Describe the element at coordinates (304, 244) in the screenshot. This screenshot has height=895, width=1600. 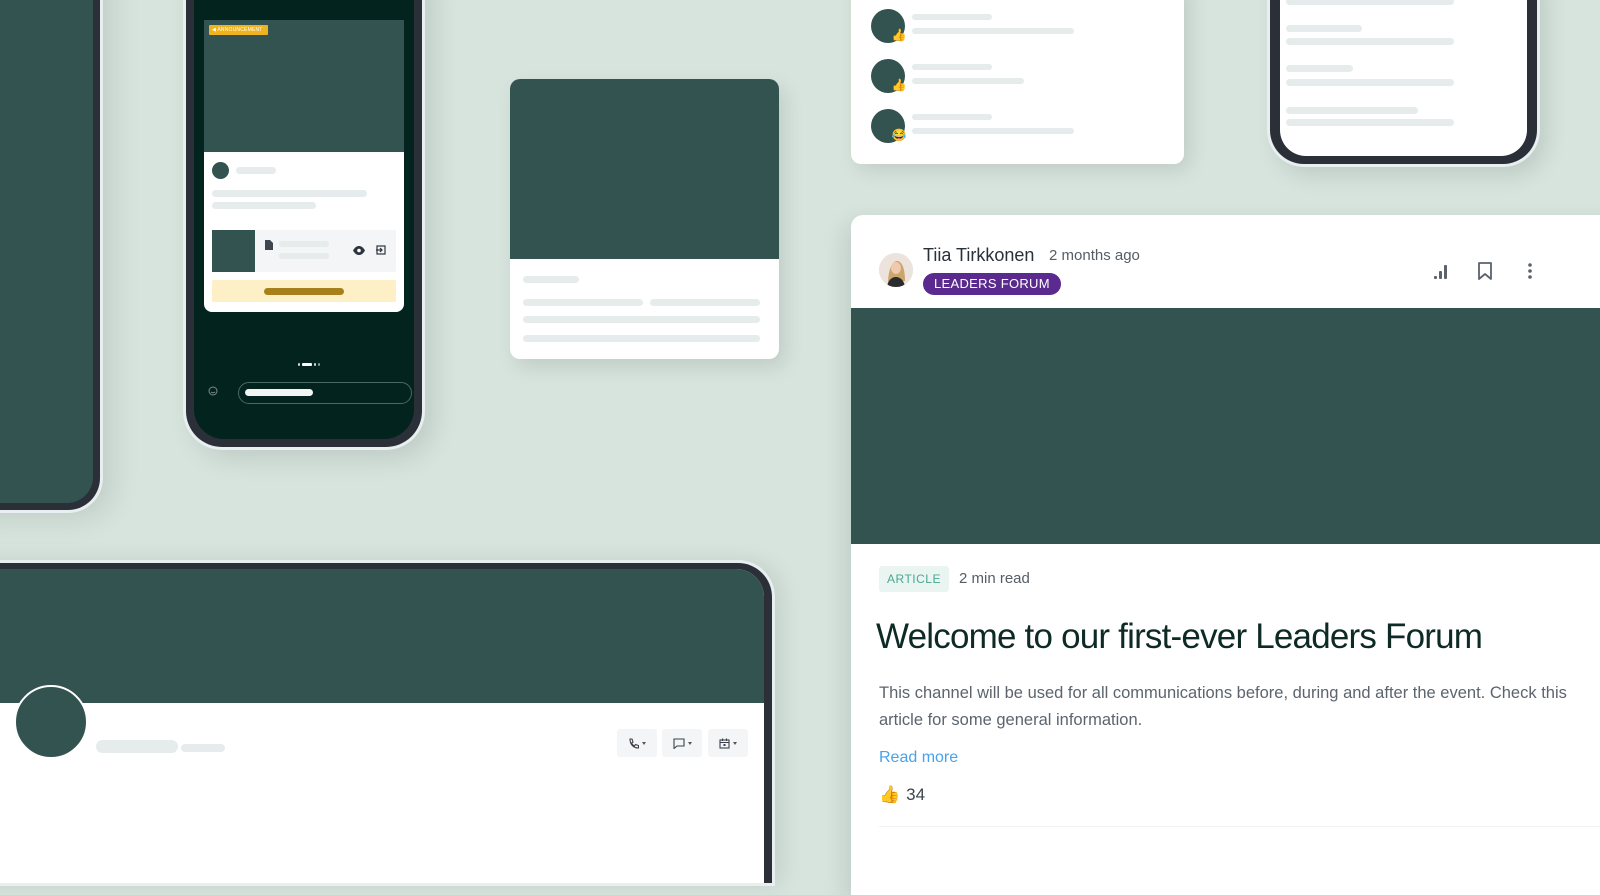
I see `skeleton-filename` at that location.